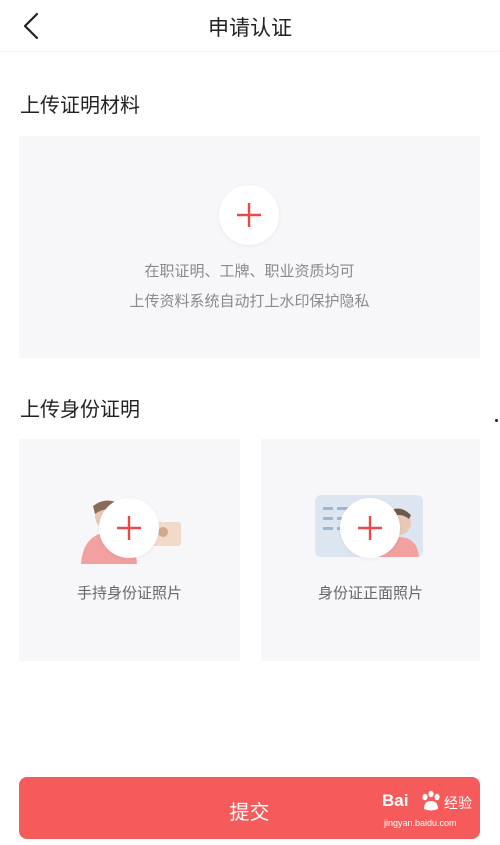  I want to click on materials-hint-line2: 上传资料系统自动打上水印保护隐私, so click(249, 301).